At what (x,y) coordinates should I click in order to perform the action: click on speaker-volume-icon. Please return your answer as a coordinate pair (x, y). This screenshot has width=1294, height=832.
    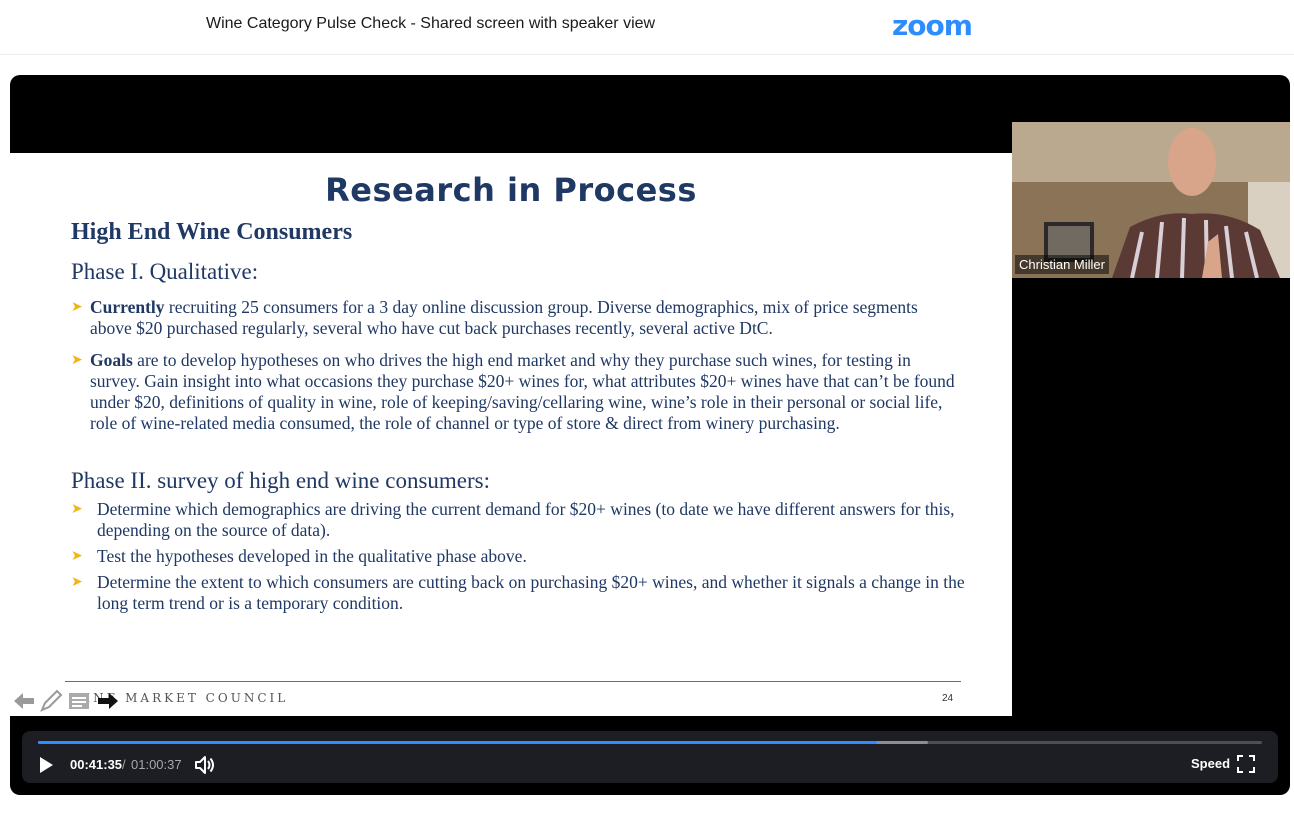
    Looking at the image, I should click on (204, 765).